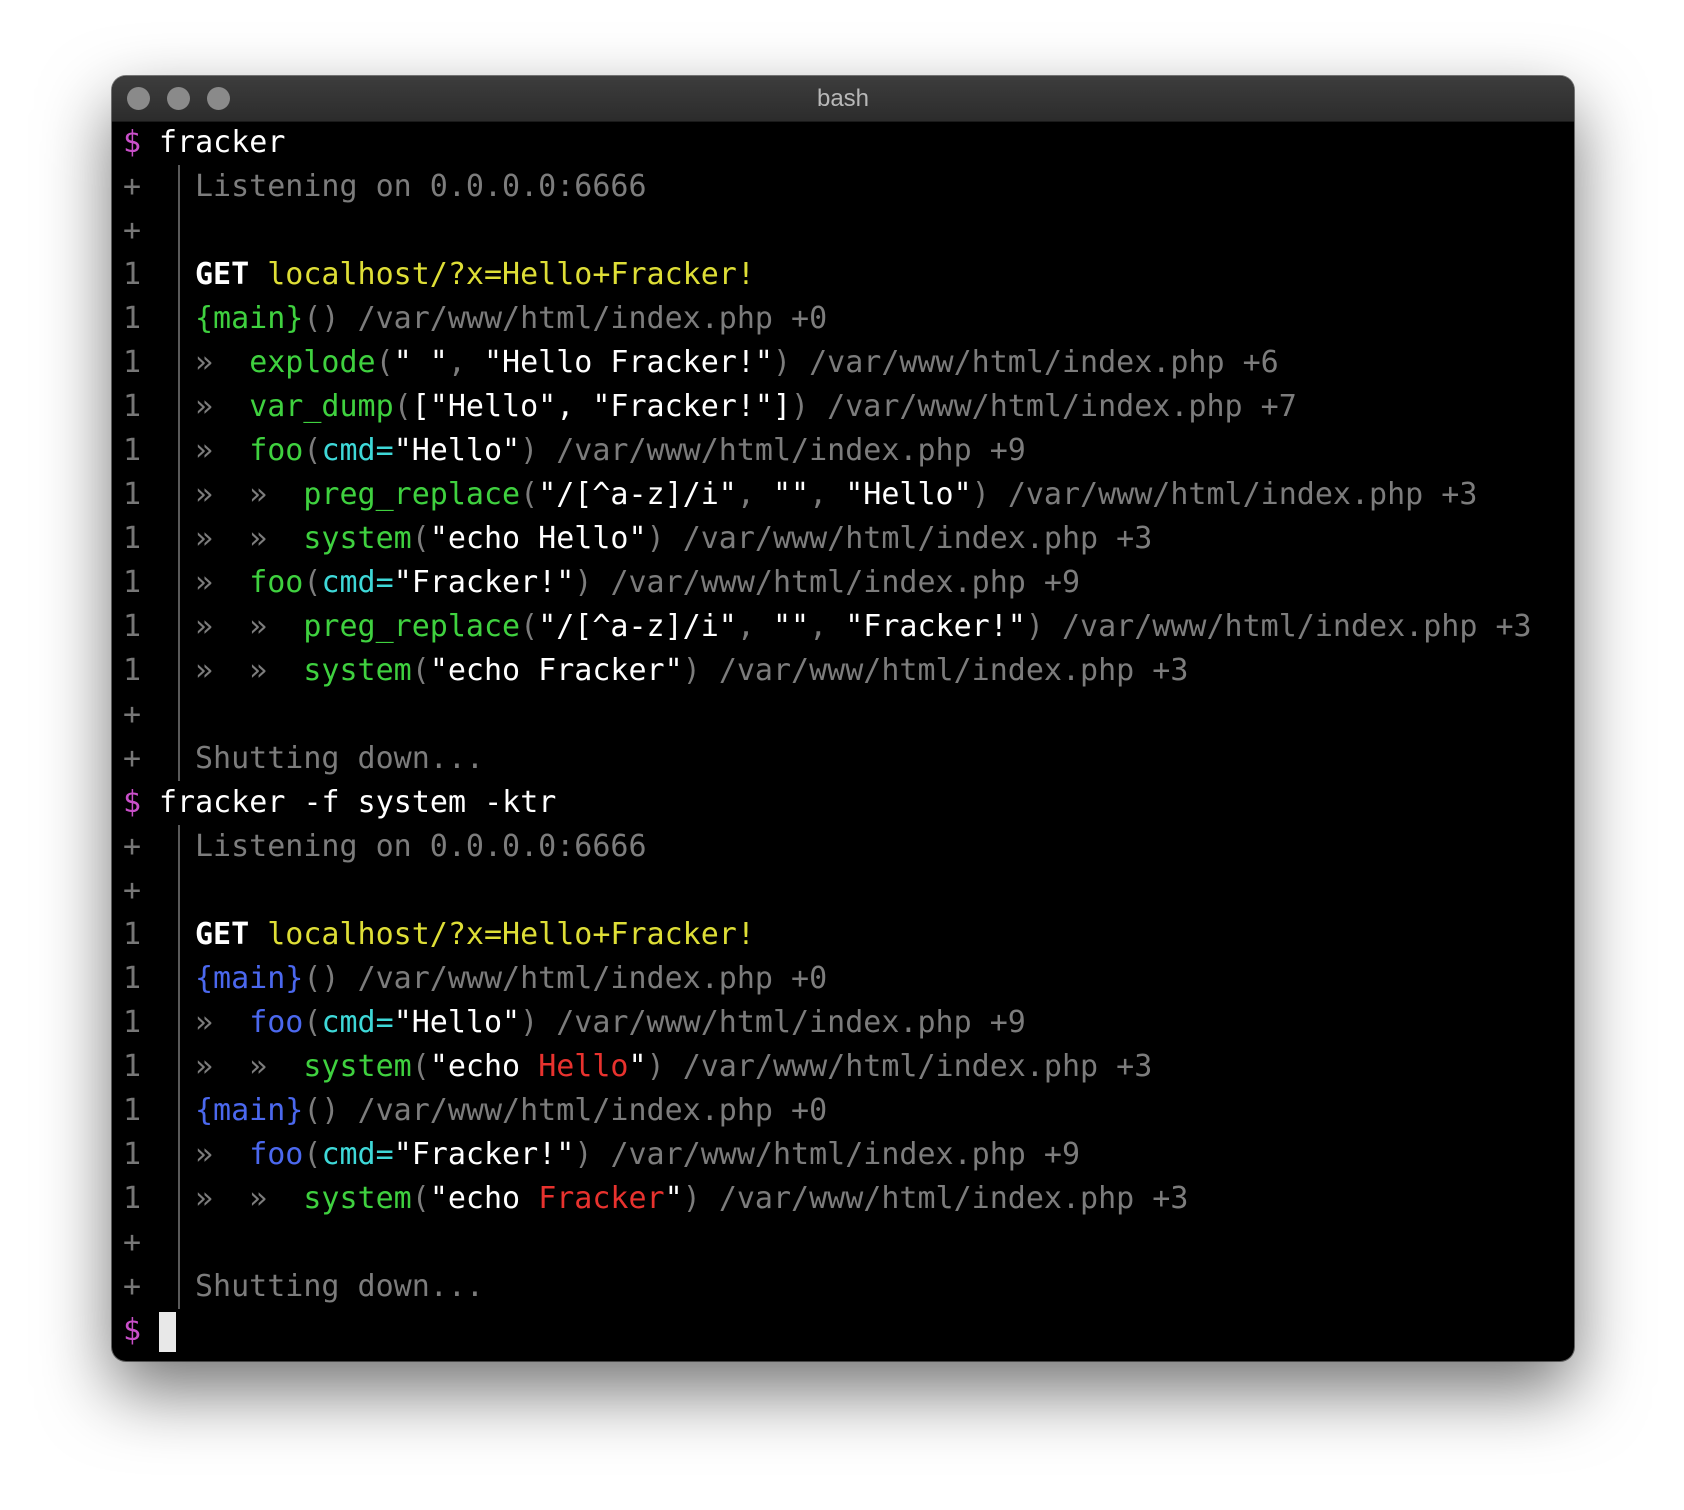  What do you see at coordinates (848, 143) in the screenshot?
I see `command-line: $ fracker` at bounding box center [848, 143].